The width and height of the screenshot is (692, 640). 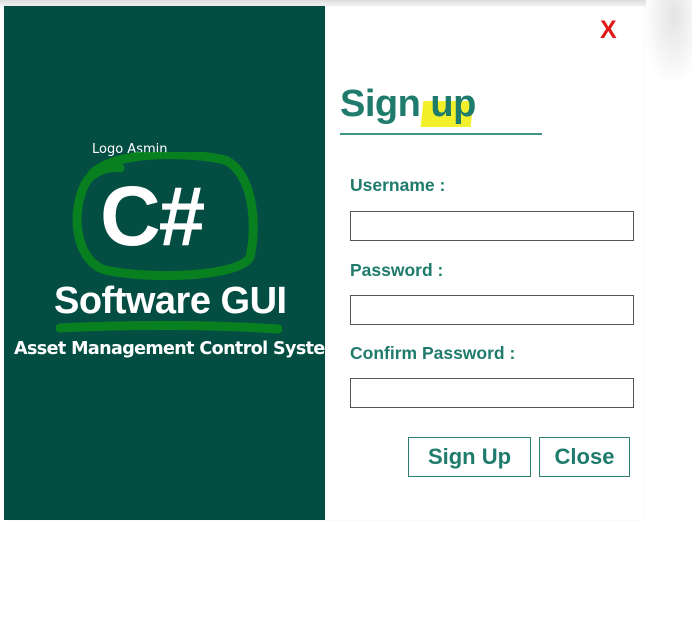 I want to click on confirm-password-field, so click(x=492, y=393).